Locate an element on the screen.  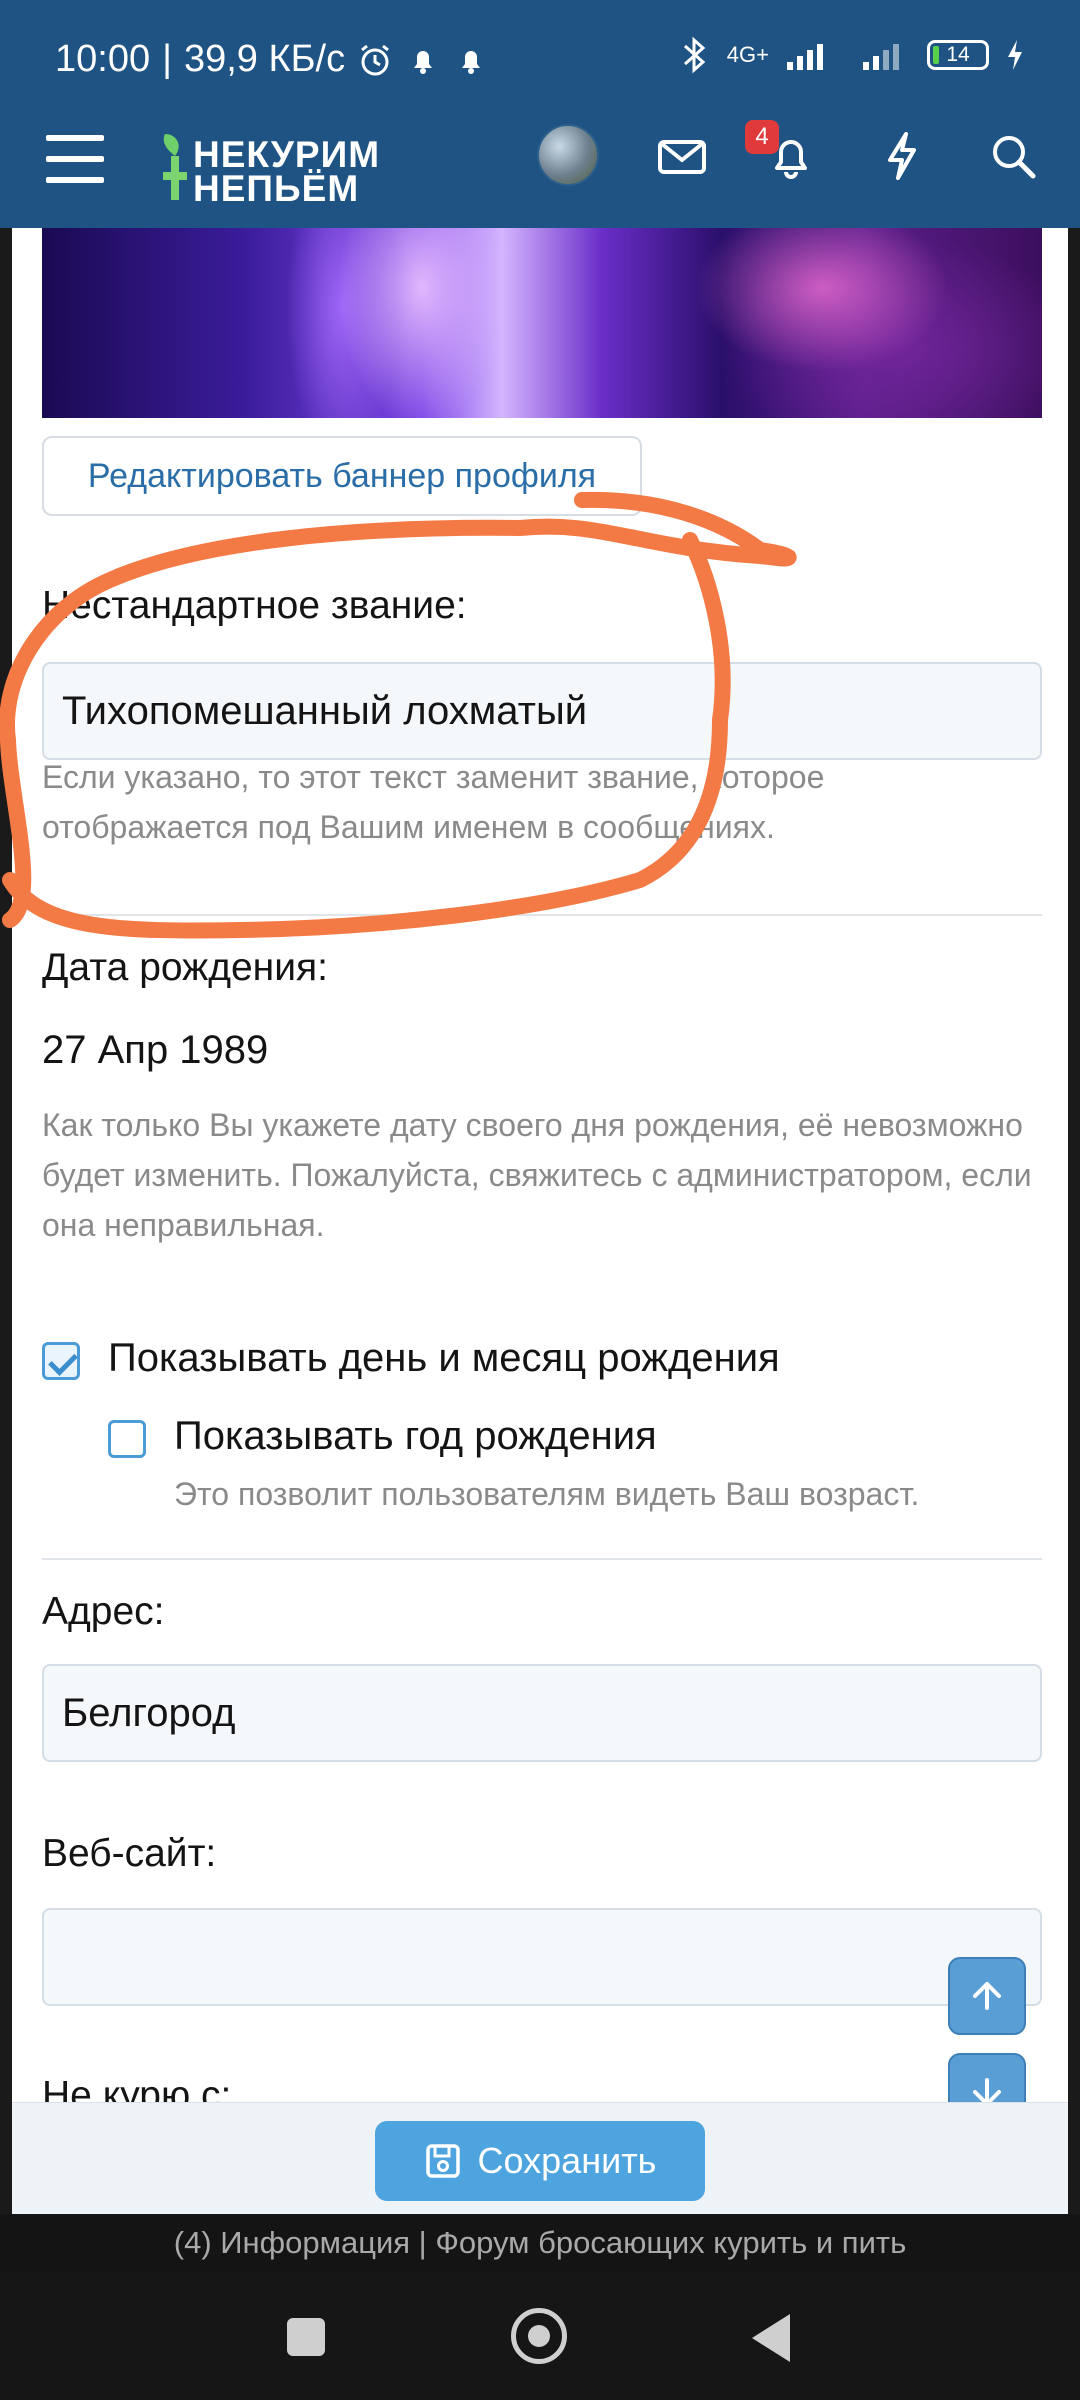
status-speed: 39,9 КБ/с is located at coordinates (264, 59).